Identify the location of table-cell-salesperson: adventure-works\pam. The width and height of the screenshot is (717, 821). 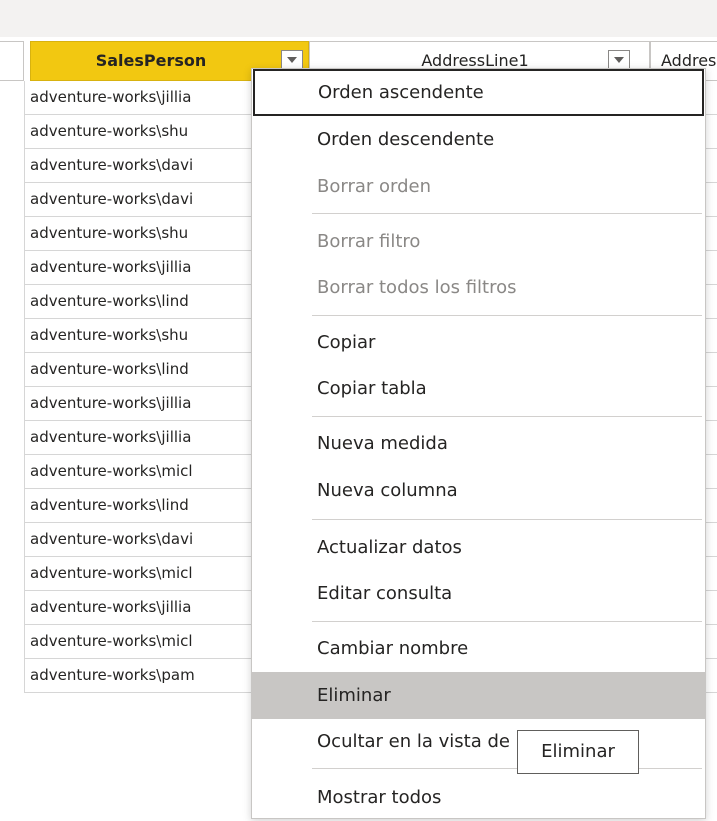
(145, 675).